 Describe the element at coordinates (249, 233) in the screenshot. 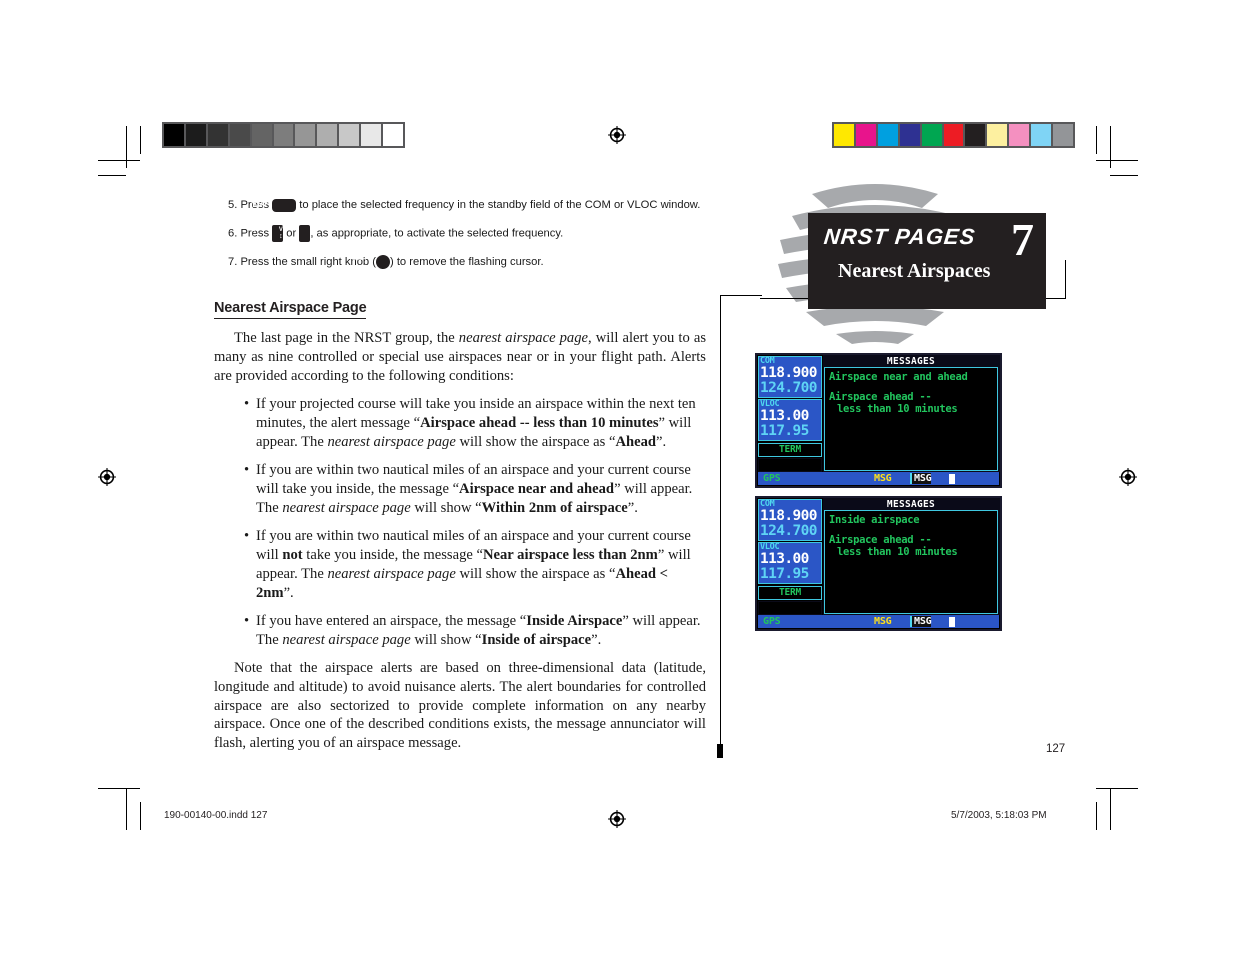

I see `step-6-prefix: 6. Press` at that location.